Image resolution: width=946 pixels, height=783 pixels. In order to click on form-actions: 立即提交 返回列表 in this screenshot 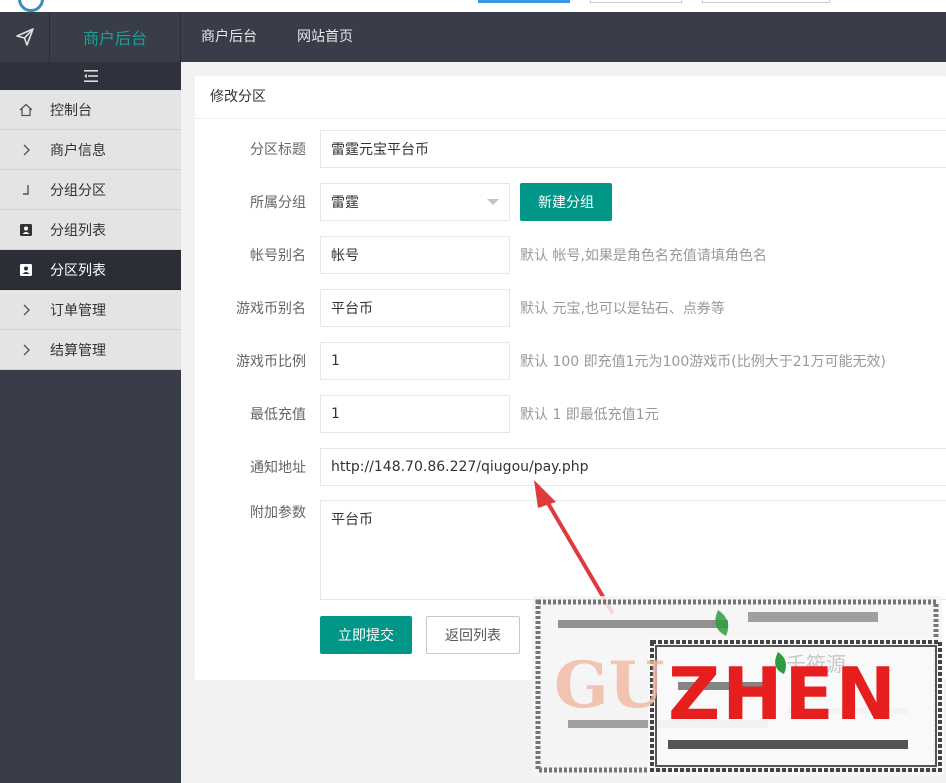, I will do `click(420, 635)`.